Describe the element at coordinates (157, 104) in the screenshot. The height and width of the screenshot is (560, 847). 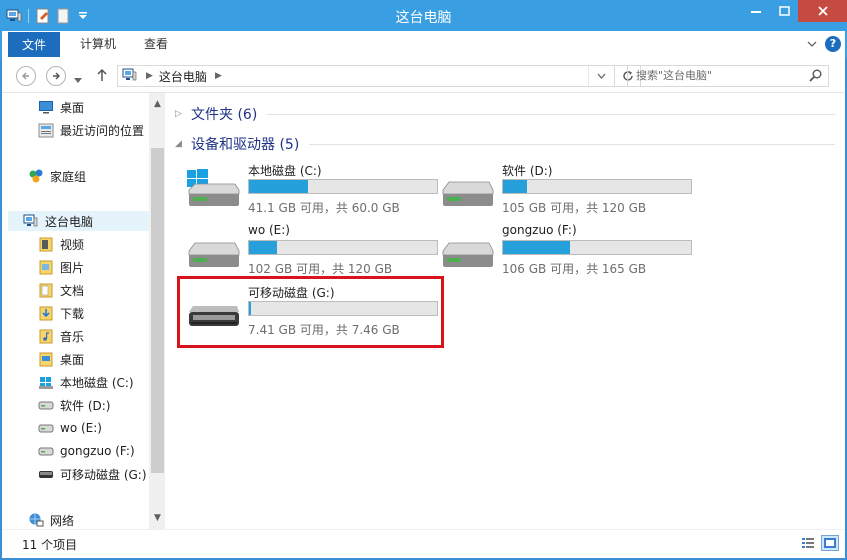
I see `scroll-up-icon: ▲` at that location.